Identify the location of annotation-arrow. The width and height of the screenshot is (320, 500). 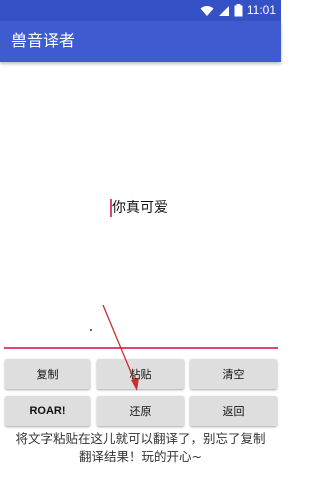
(120, 347).